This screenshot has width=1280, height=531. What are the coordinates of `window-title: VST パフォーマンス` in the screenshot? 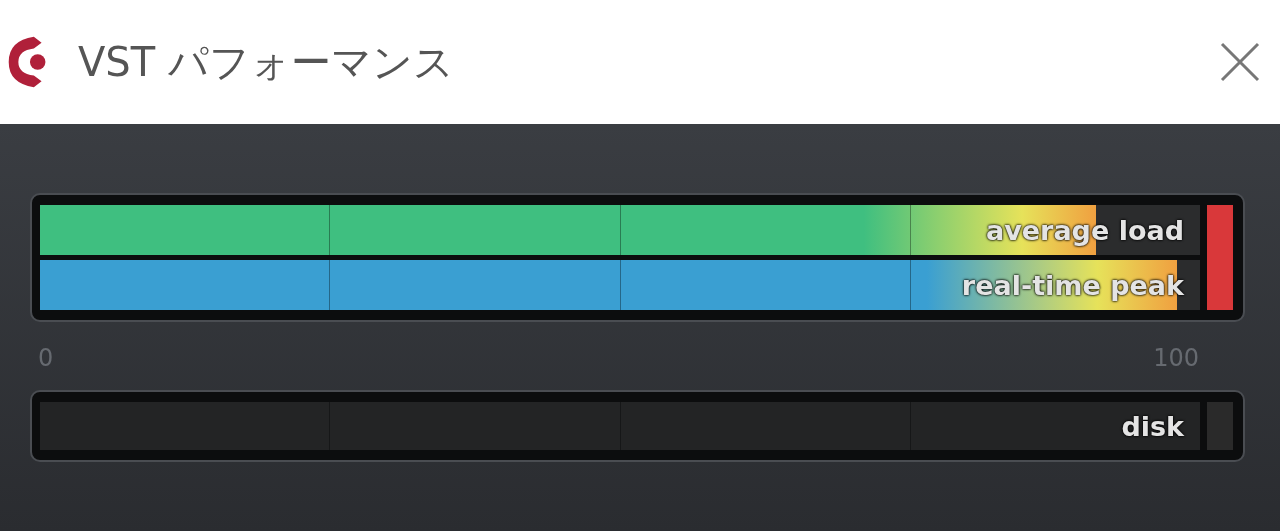 It's located at (266, 62).